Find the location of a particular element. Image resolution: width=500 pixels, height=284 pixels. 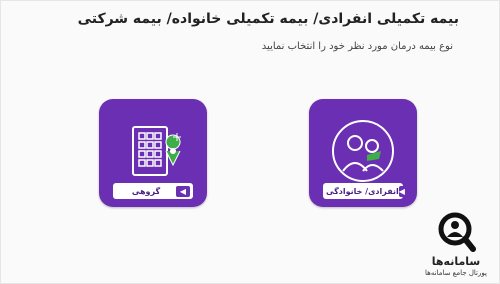

individual-option-button: انفرادی/ خانوادگی ◀ is located at coordinates (364, 191).